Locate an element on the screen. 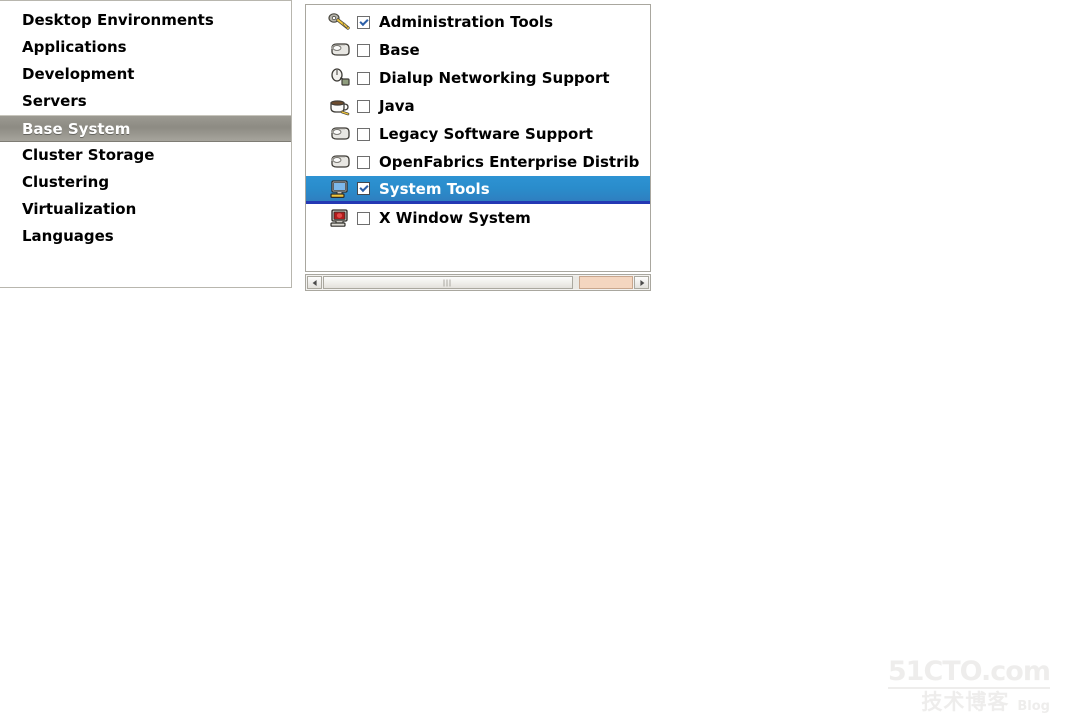  package-row: Base is located at coordinates (478, 50).